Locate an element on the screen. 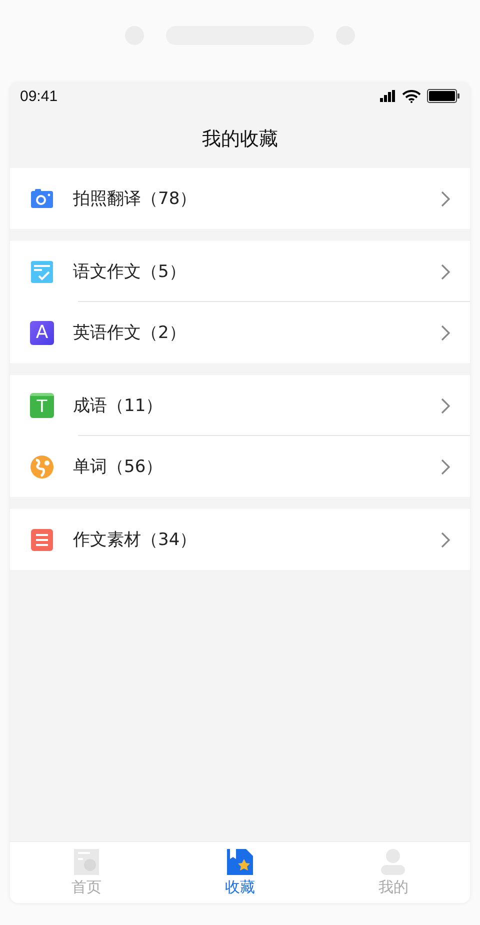 This screenshot has height=925, width=480. letter-icon: T is located at coordinates (42, 405).